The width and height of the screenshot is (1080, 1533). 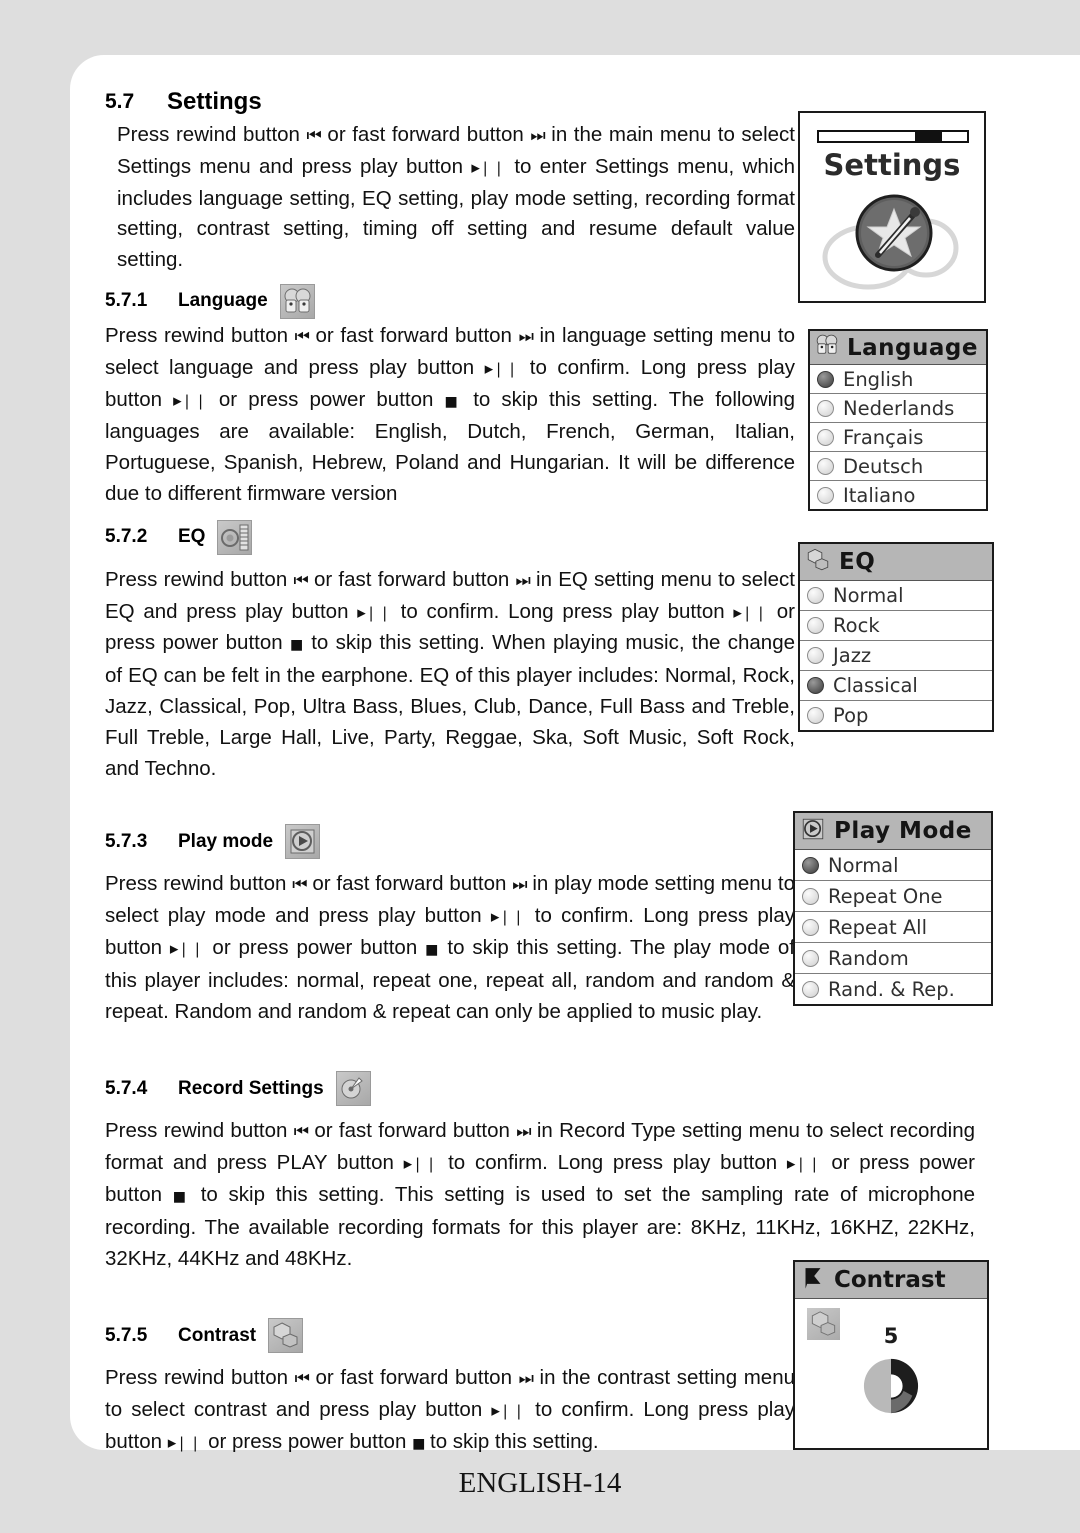 What do you see at coordinates (214, 101) in the screenshot?
I see `section-title: Settings` at bounding box center [214, 101].